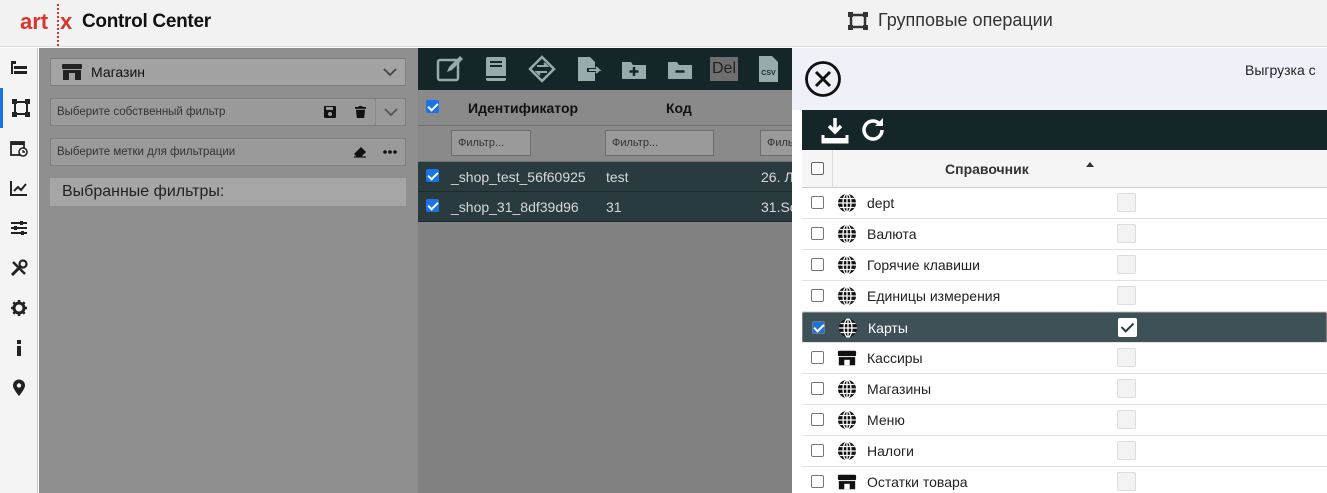 The image size is (1327, 493). What do you see at coordinates (777, 177) in the screenshot?
I see `cell-name: 26. Л` at bounding box center [777, 177].